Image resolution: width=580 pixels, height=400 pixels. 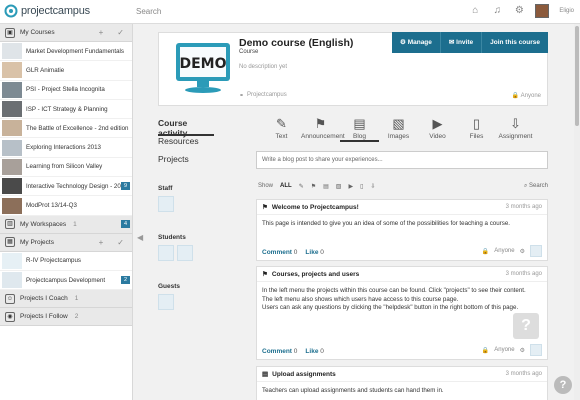 What do you see at coordinates (515, 129) in the screenshot?
I see `tab-assignment: ⇩ Assignment` at bounding box center [515, 129].